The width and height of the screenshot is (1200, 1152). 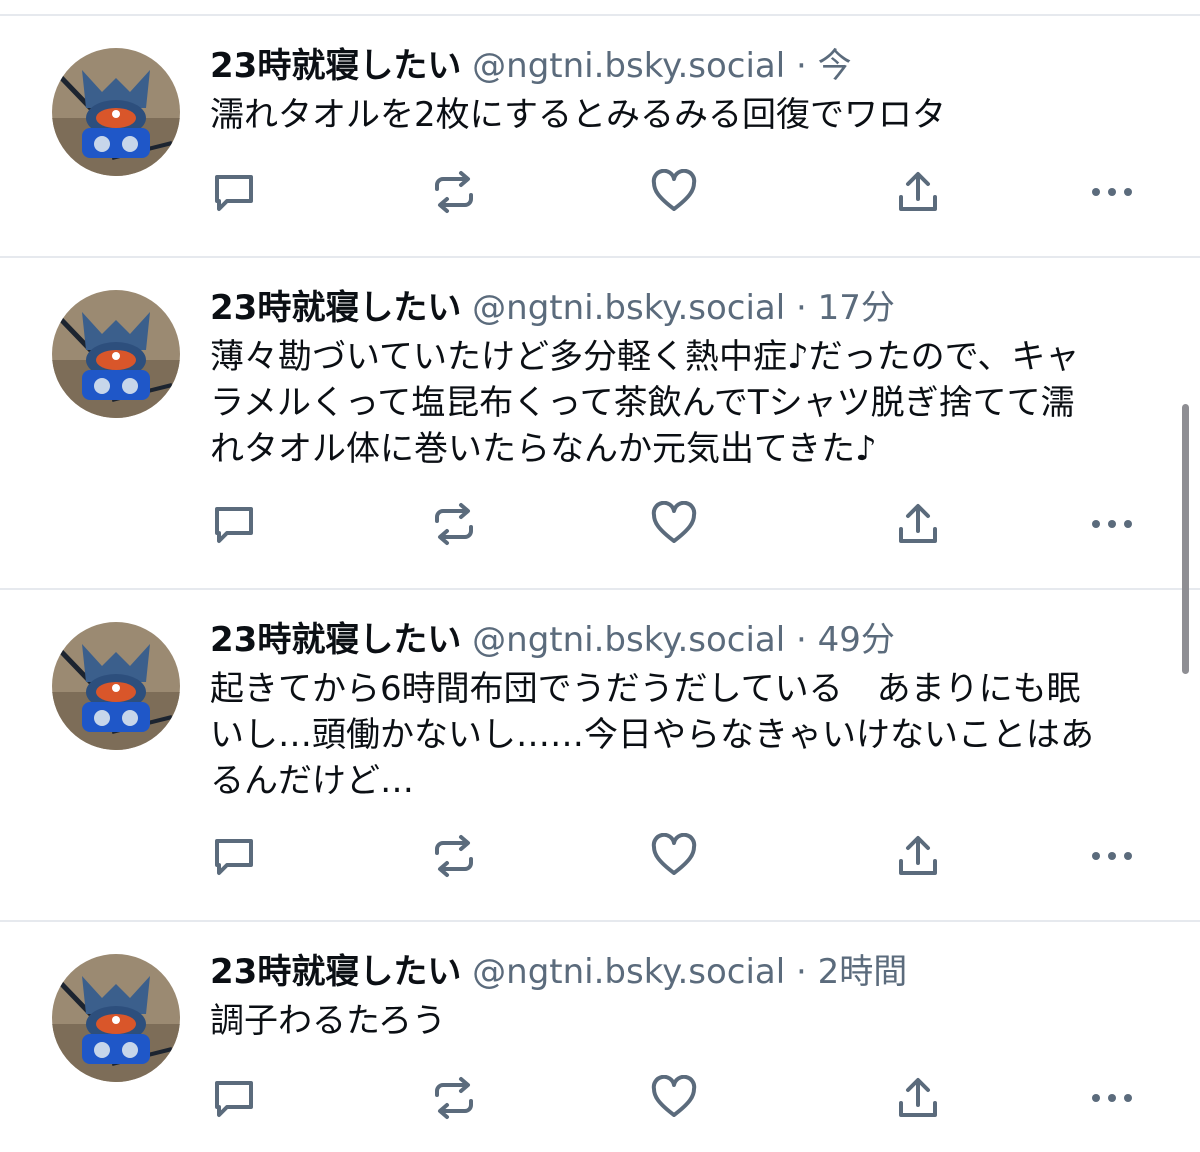 I want to click on scrollbar, so click(x=1185, y=539).